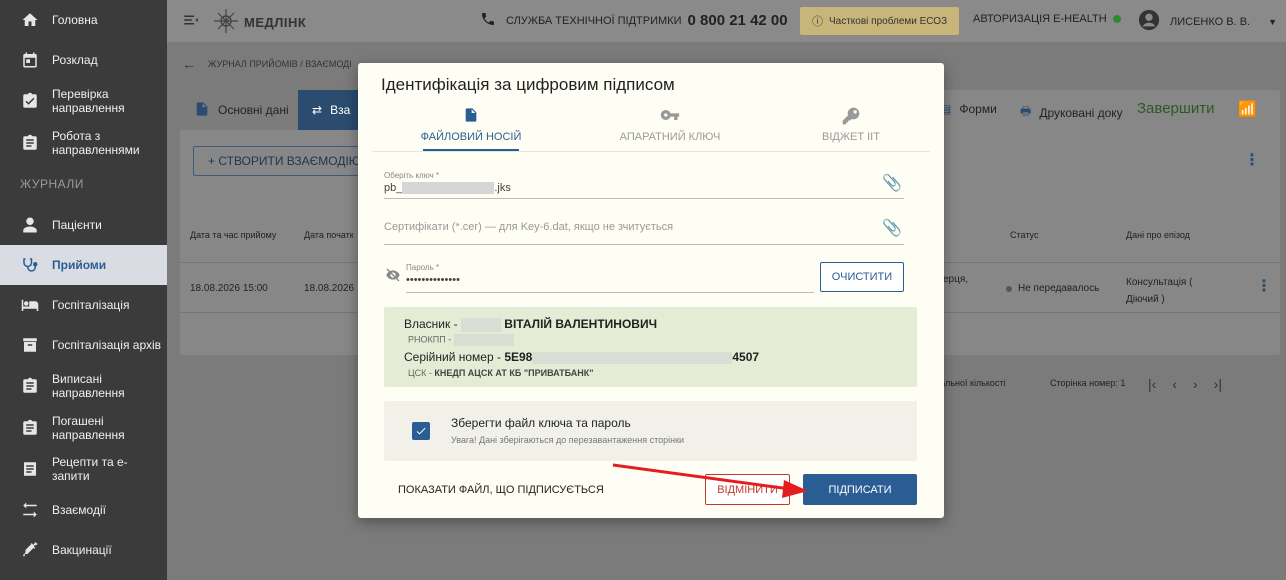  Describe the element at coordinates (1195, 384) in the screenshot. I see `next-page-icon: ›` at that location.